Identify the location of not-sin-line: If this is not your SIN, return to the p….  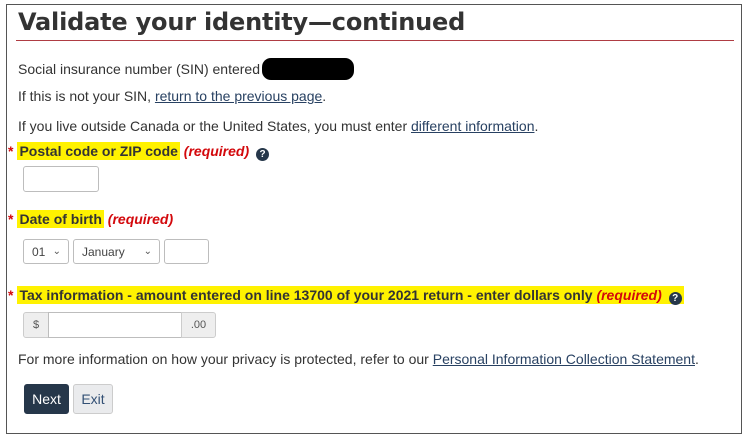
(172, 96).